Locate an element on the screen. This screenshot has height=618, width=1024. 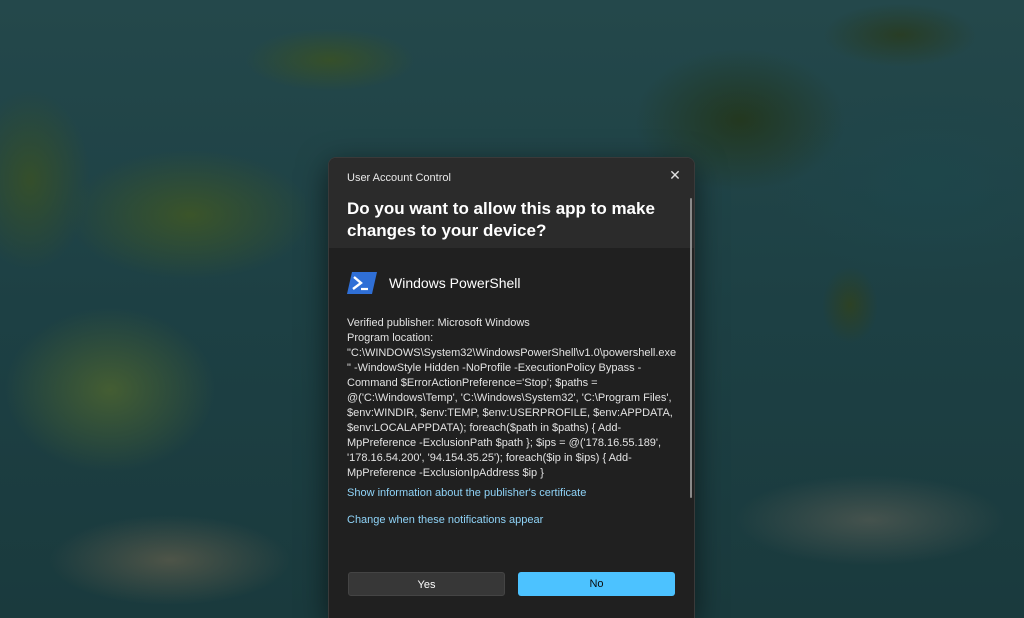
app-name: Windows PowerShell is located at coordinates (455, 283).